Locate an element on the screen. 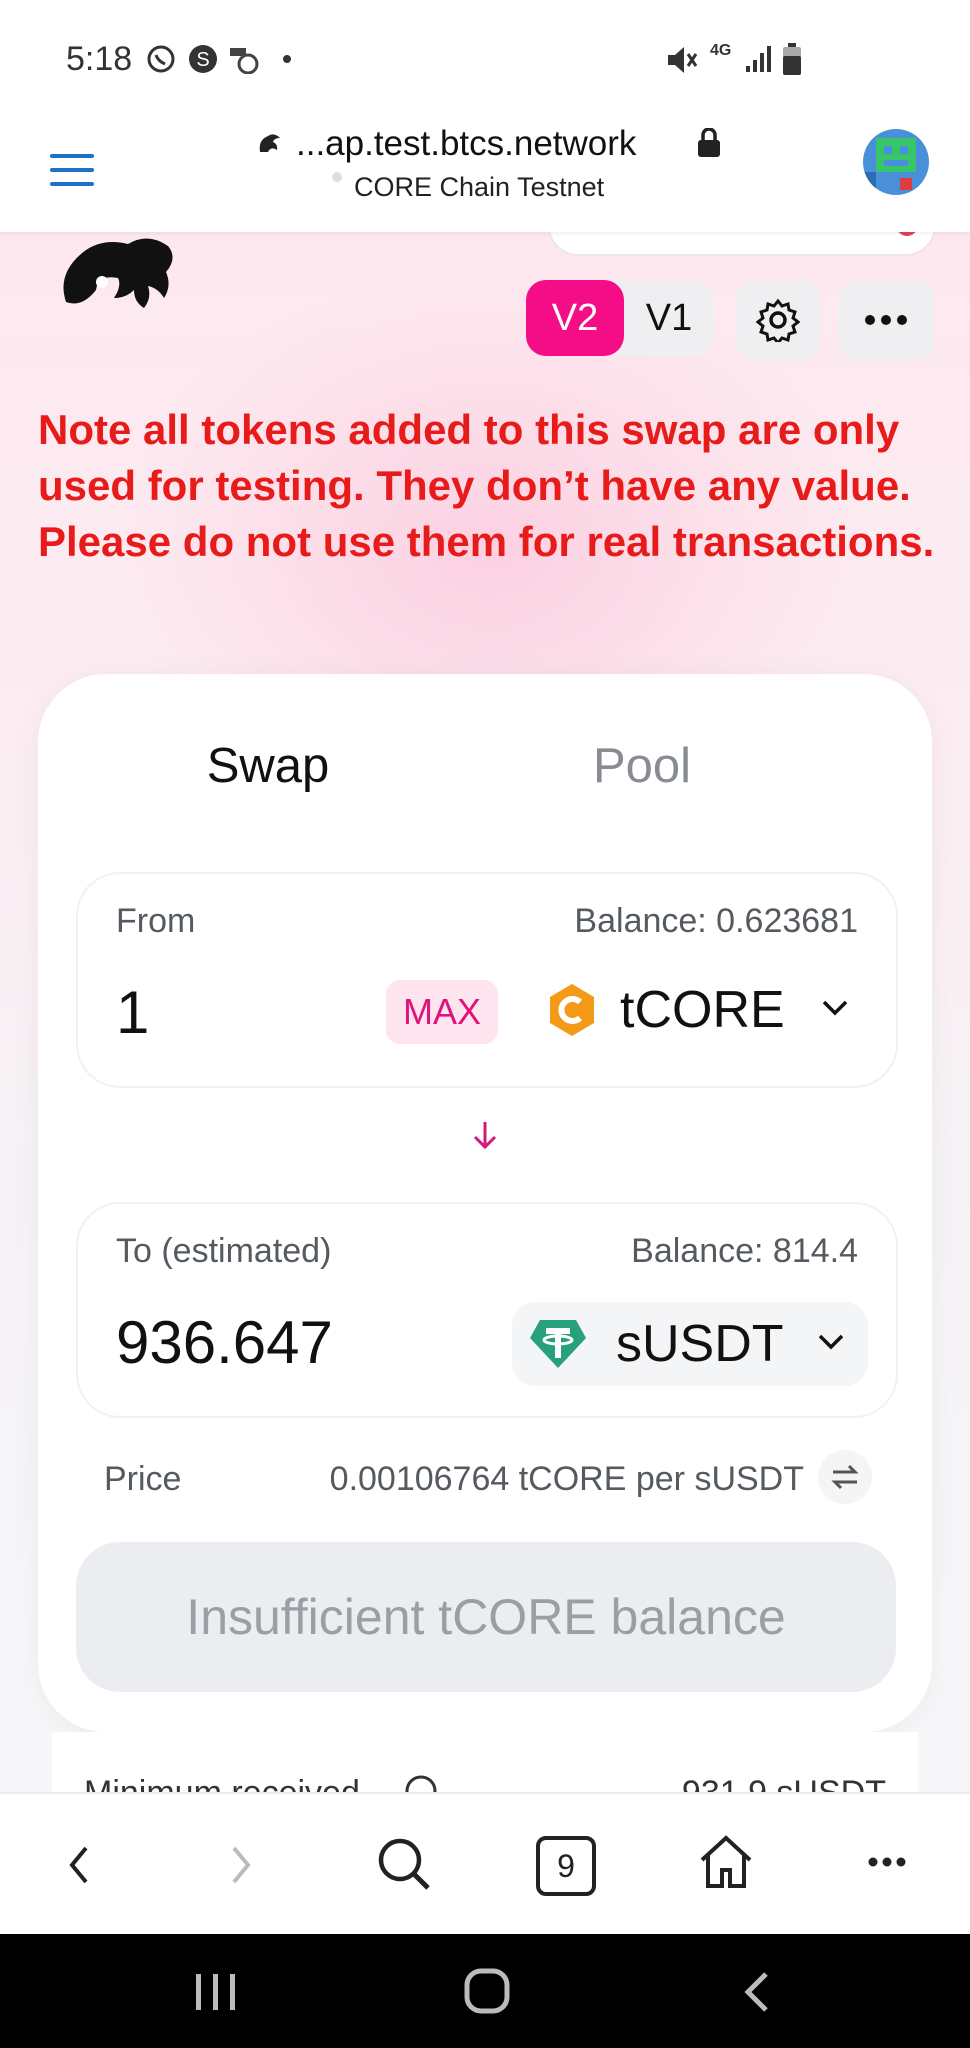 The width and height of the screenshot is (970, 2048). site-unicorn-favicon-icon is located at coordinates (269, 143).